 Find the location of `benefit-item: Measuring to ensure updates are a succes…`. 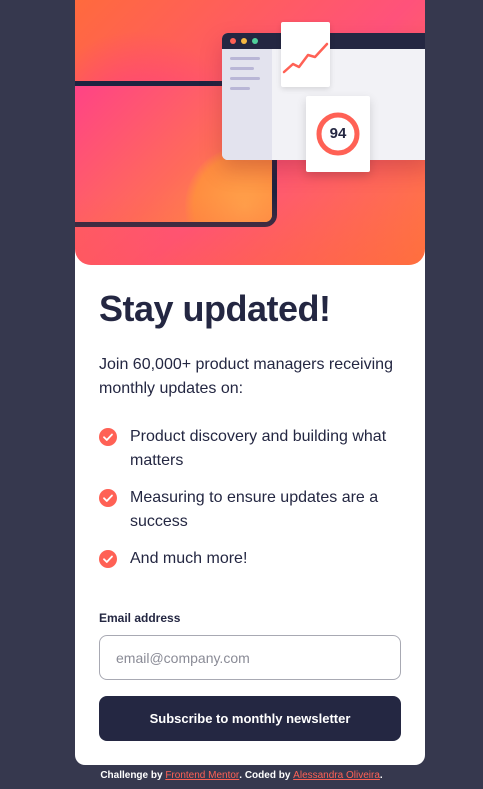

benefit-item: Measuring to ensure updates are a succes… is located at coordinates (249, 510).